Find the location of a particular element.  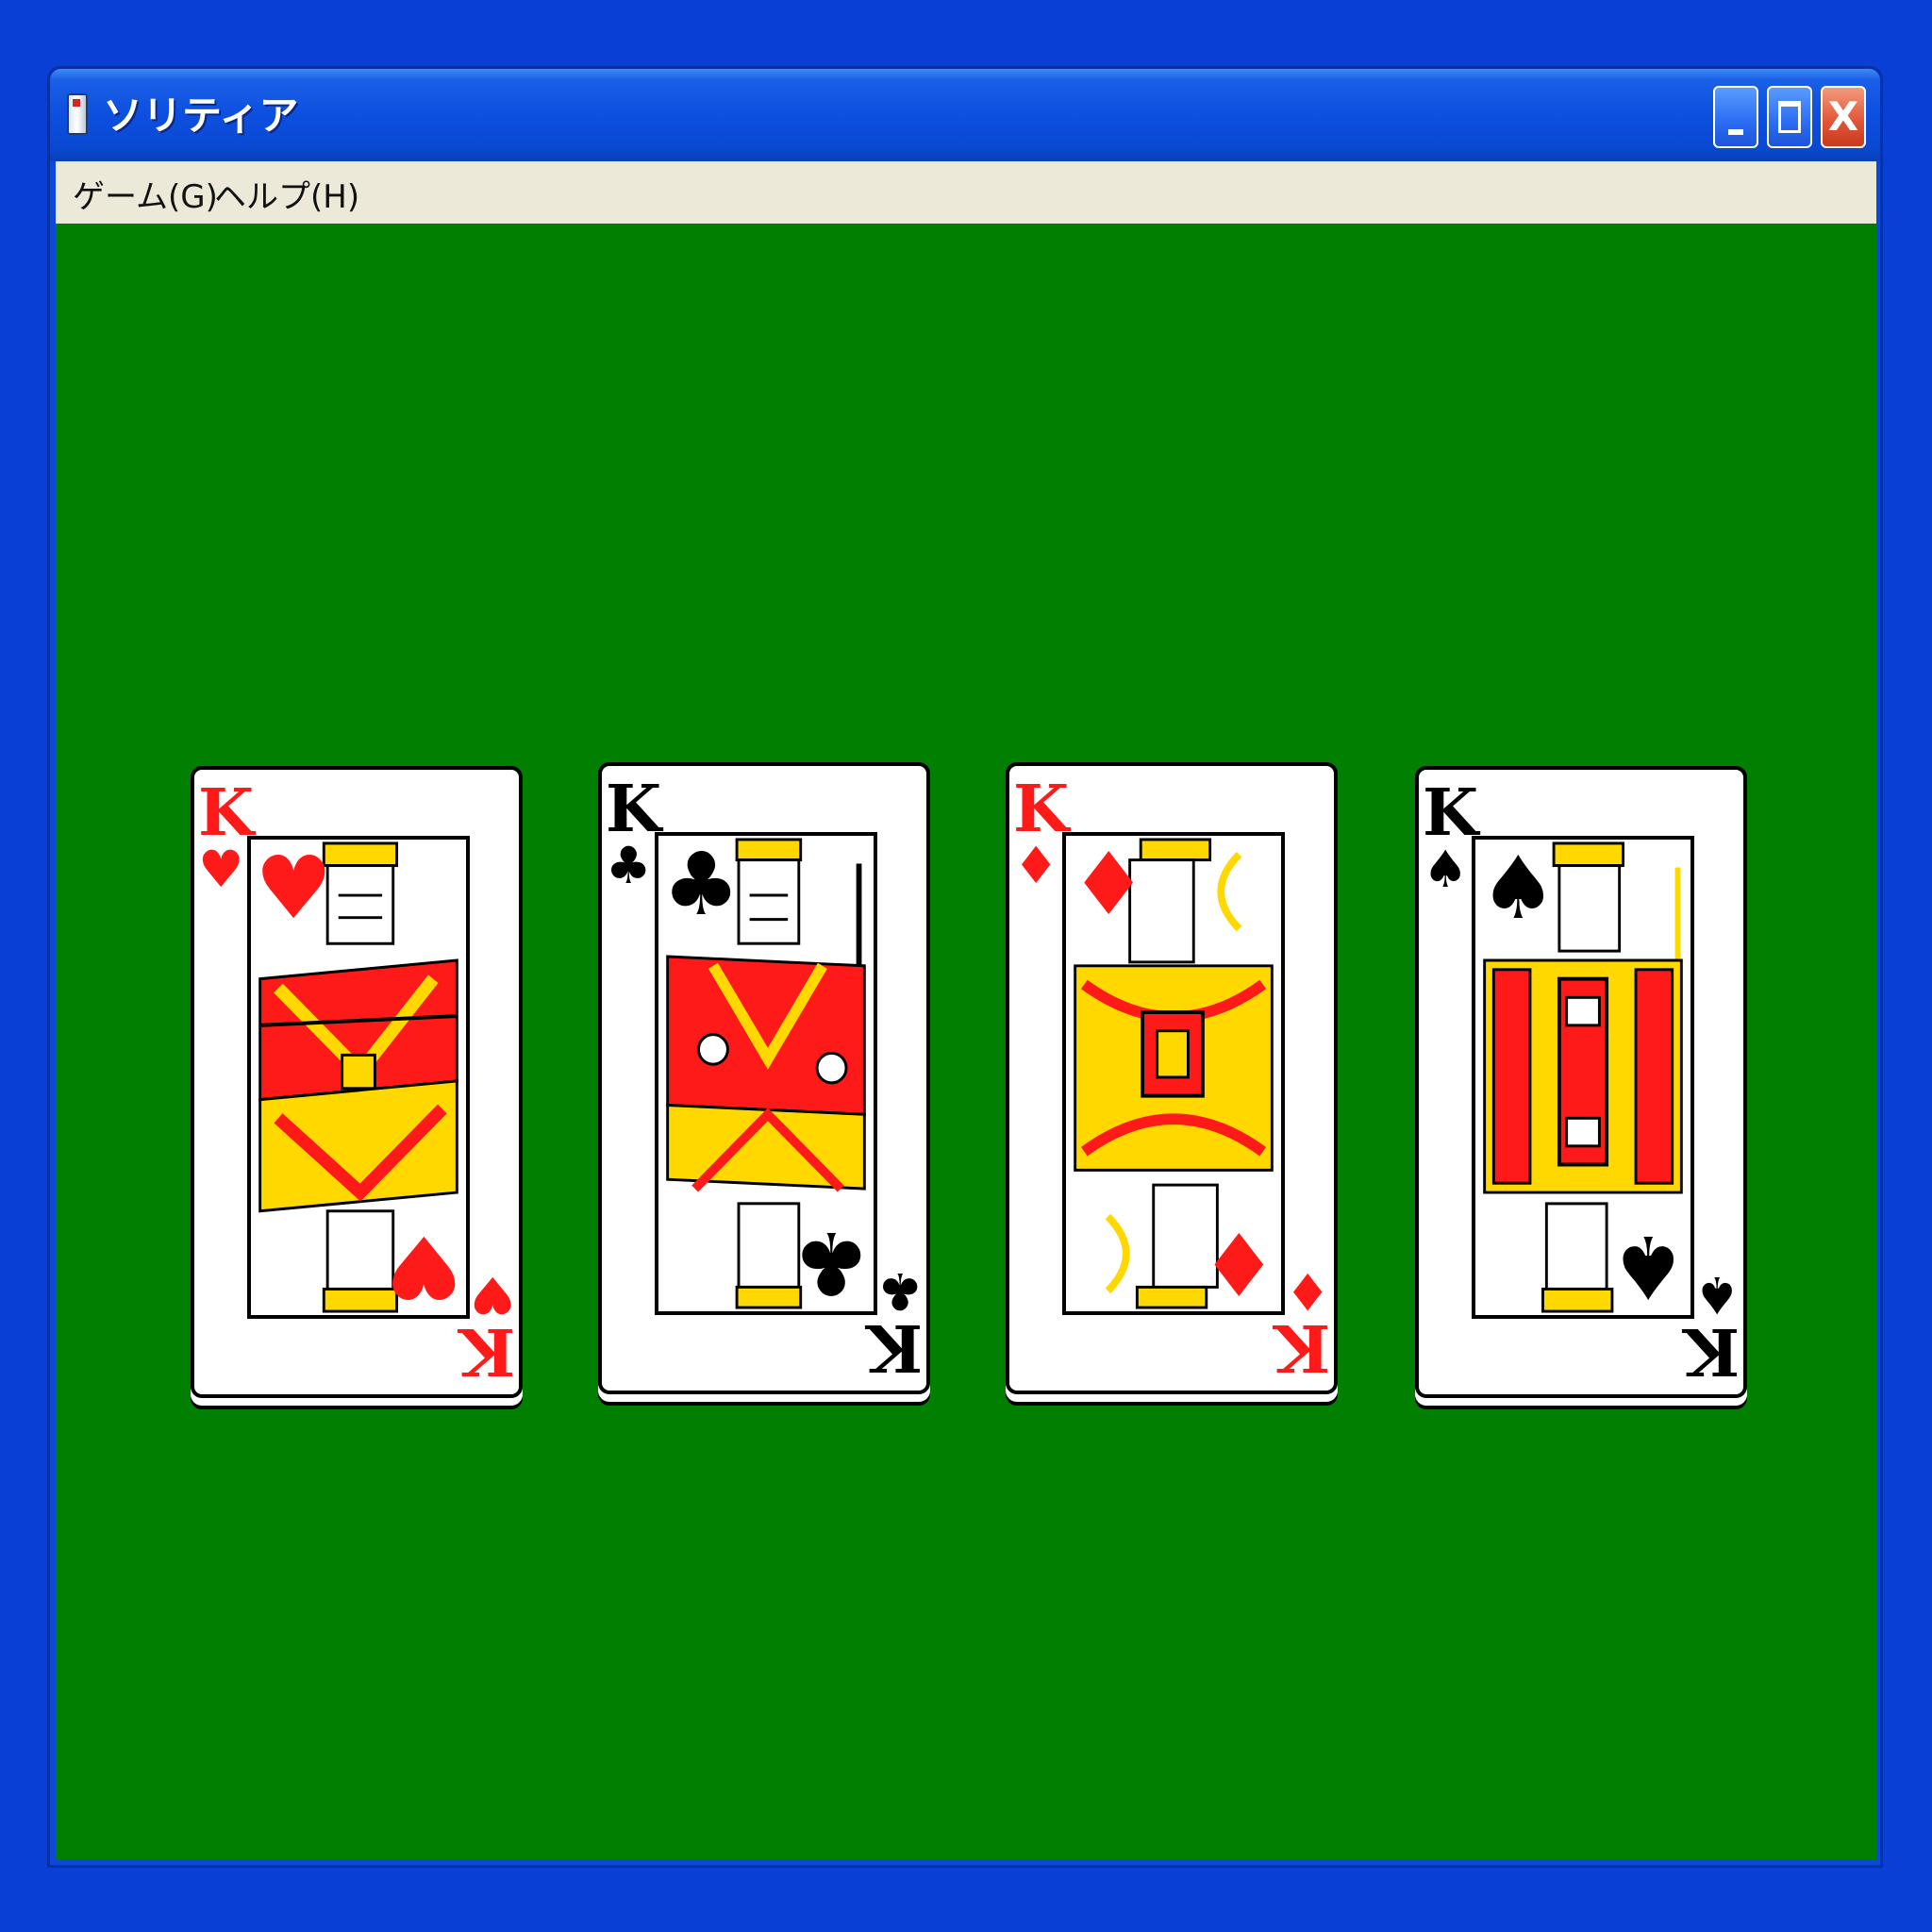

card-king-of-clubs: K ♣ ♣ ♣ ♣ K is located at coordinates (764, 1078).